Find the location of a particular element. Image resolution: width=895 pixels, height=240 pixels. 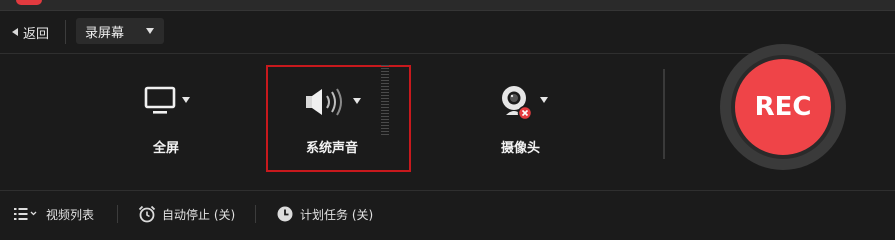

camera-source-option: 摄像头 is located at coordinates (530, 122).